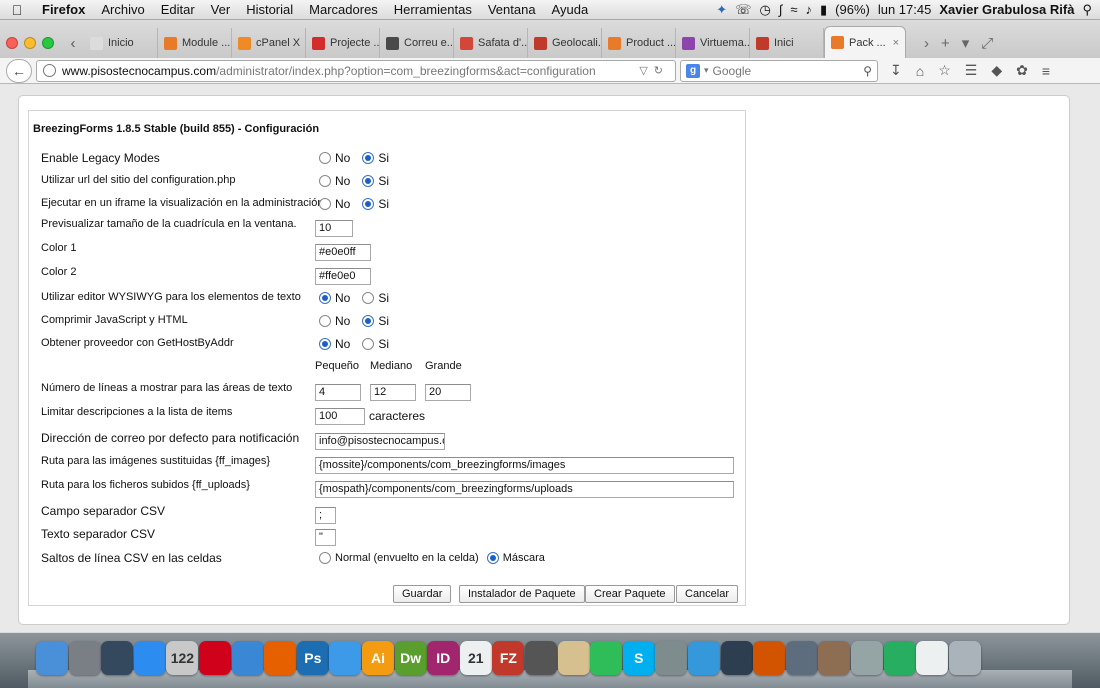  I want to click on menu-herramientas: Herramientas, so click(433, 9).